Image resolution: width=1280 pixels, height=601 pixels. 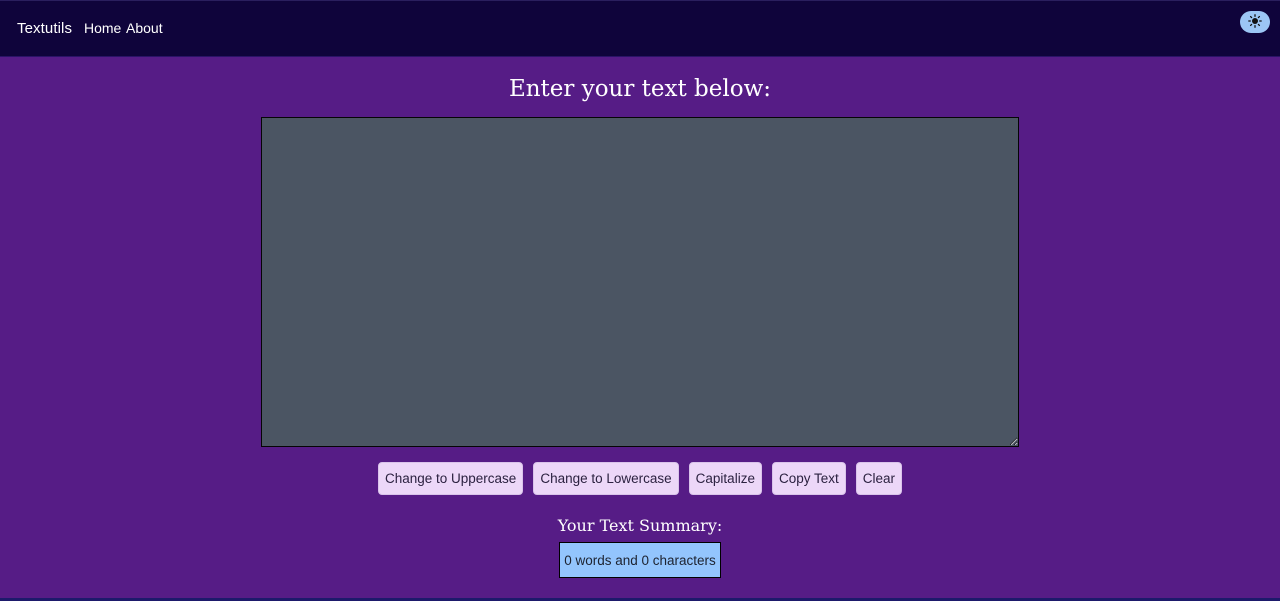 What do you see at coordinates (725, 478) in the screenshot?
I see `capitalize-button: Capitalize` at bounding box center [725, 478].